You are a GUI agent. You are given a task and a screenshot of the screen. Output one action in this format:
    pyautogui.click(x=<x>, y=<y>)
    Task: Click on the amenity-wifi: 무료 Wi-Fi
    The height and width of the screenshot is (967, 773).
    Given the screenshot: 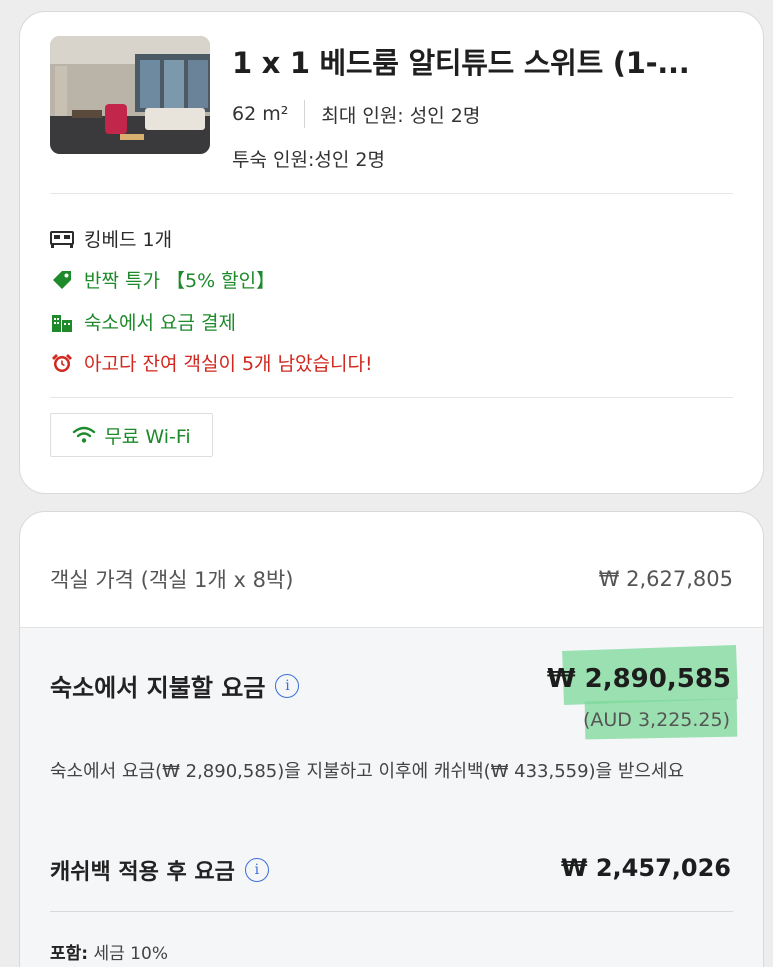 What is the action you would take?
    pyautogui.click(x=131, y=435)
    